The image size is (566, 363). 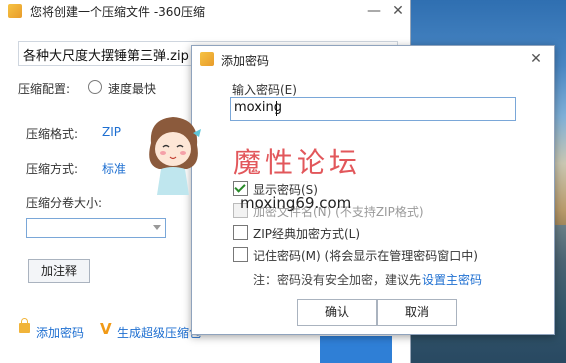 What do you see at coordinates (96, 228) in the screenshot?
I see `split-size-combo` at bounding box center [96, 228].